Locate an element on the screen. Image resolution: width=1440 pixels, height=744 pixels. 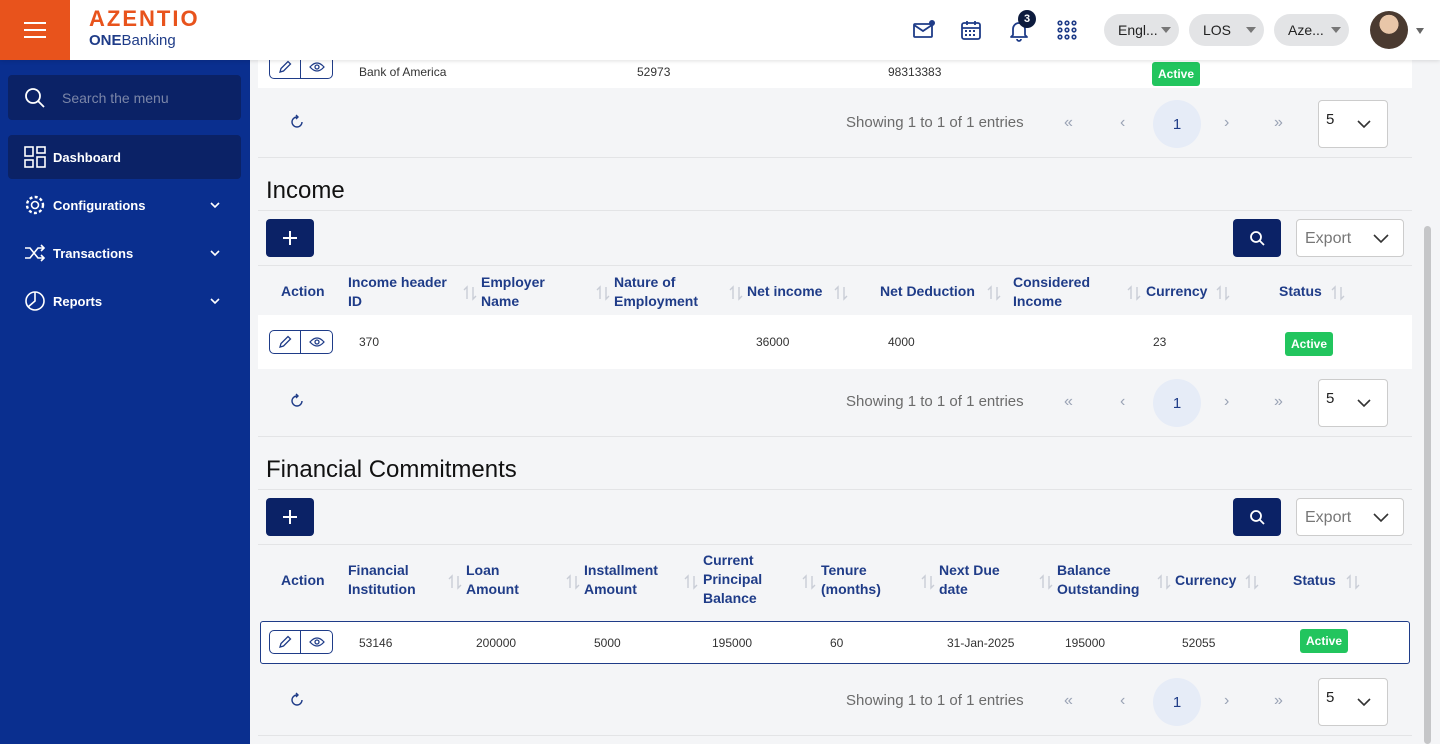
apps-grid-icon is located at coordinates (1067, 30).